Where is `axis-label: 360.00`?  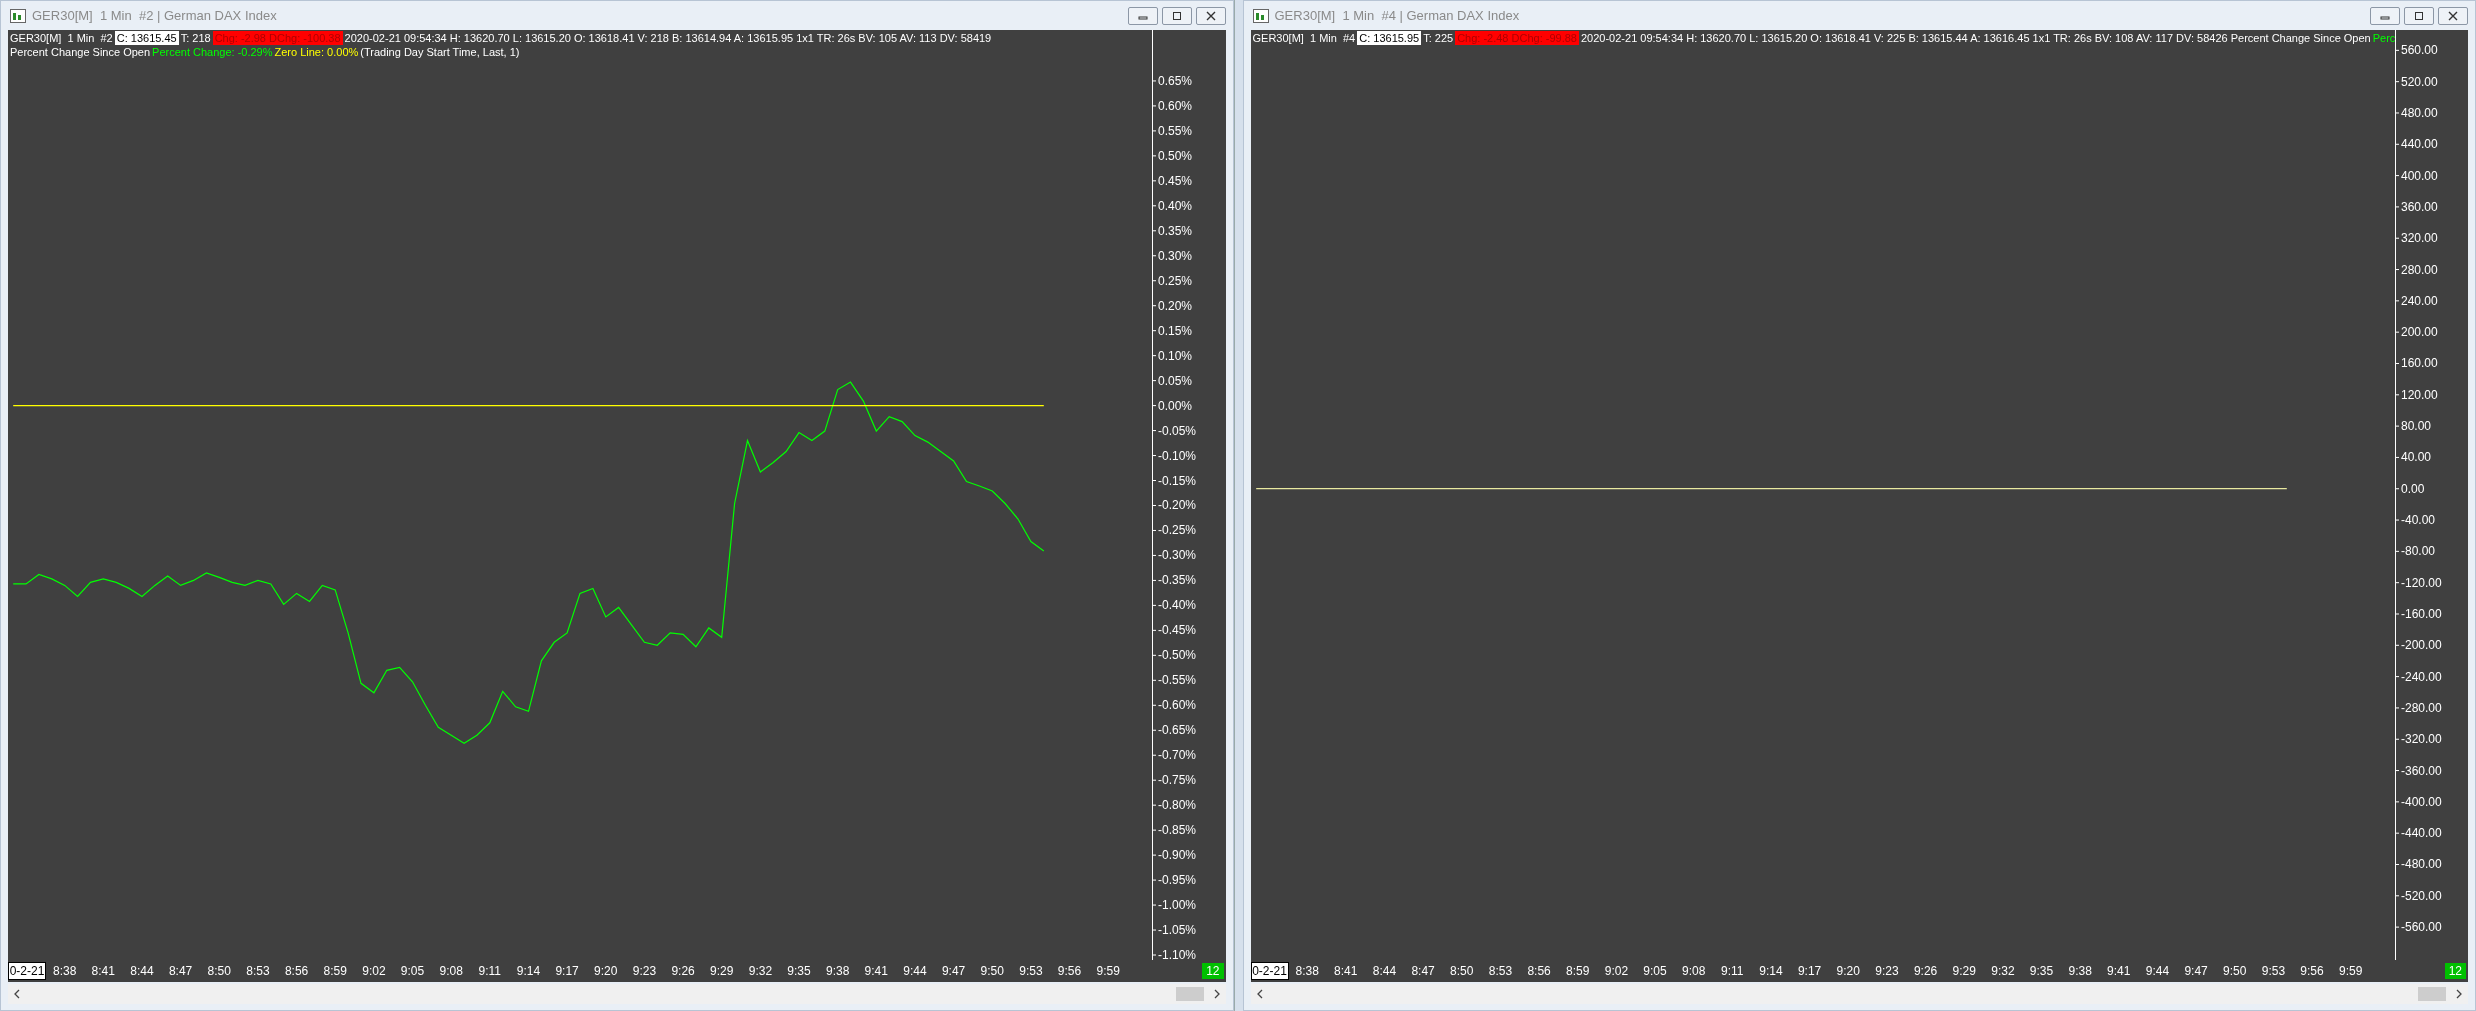 axis-label: 360.00 is located at coordinates (2419, 206).